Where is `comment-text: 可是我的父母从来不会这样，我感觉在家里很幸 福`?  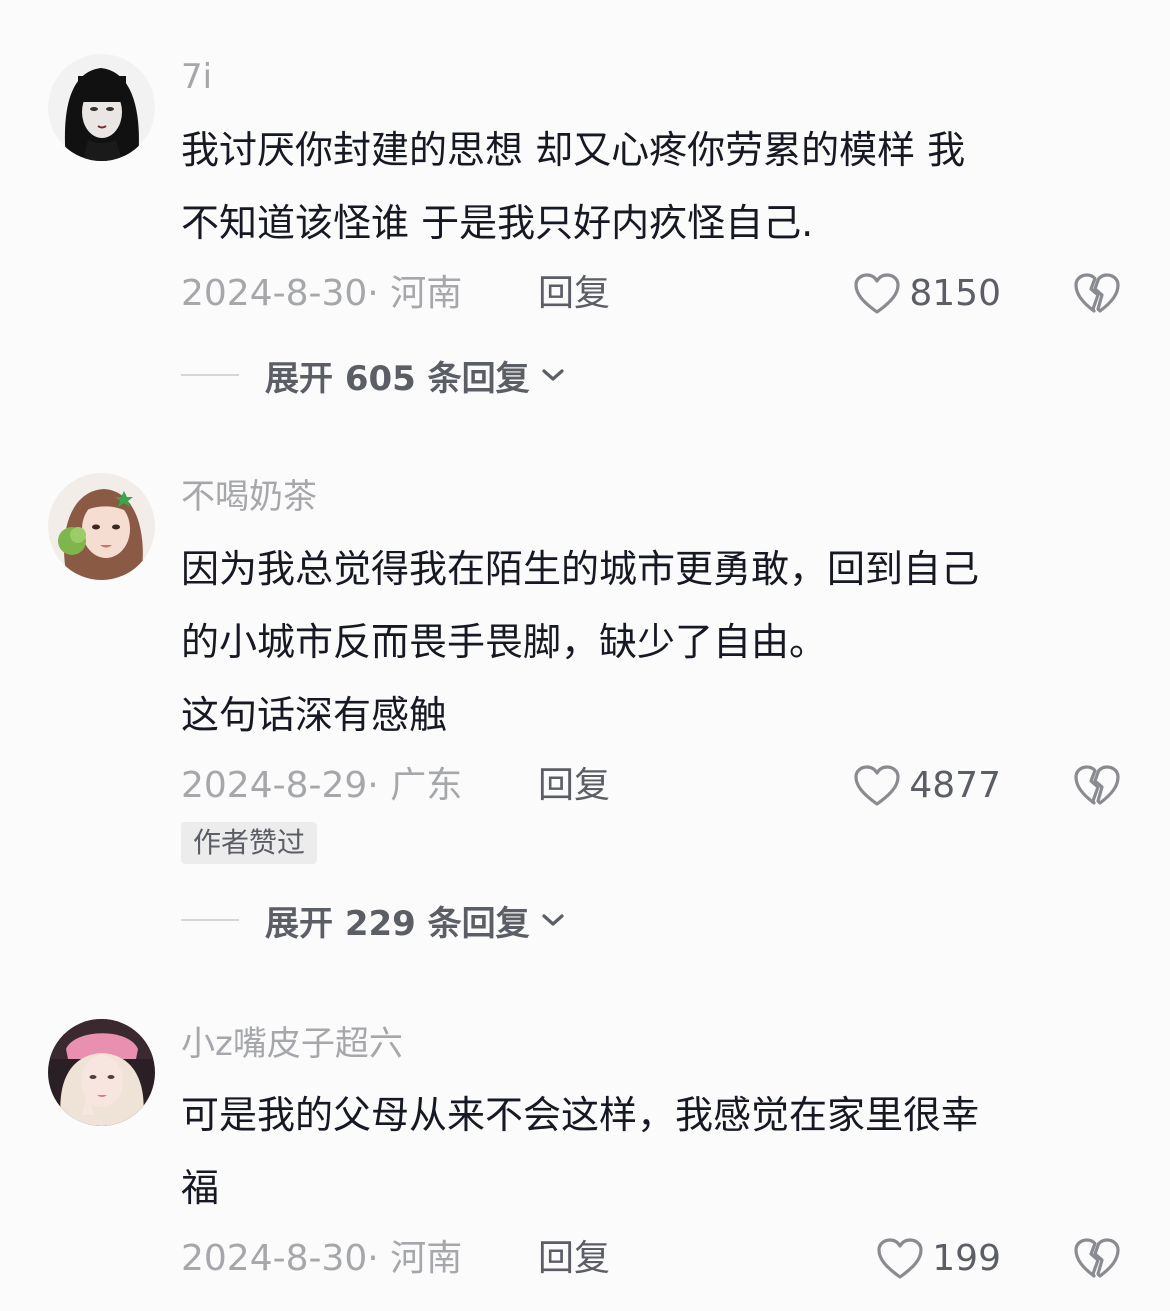
comment-text: 可是我的父母从来不会这样，我感觉在家里很幸 福 is located at coordinates (651, 1152).